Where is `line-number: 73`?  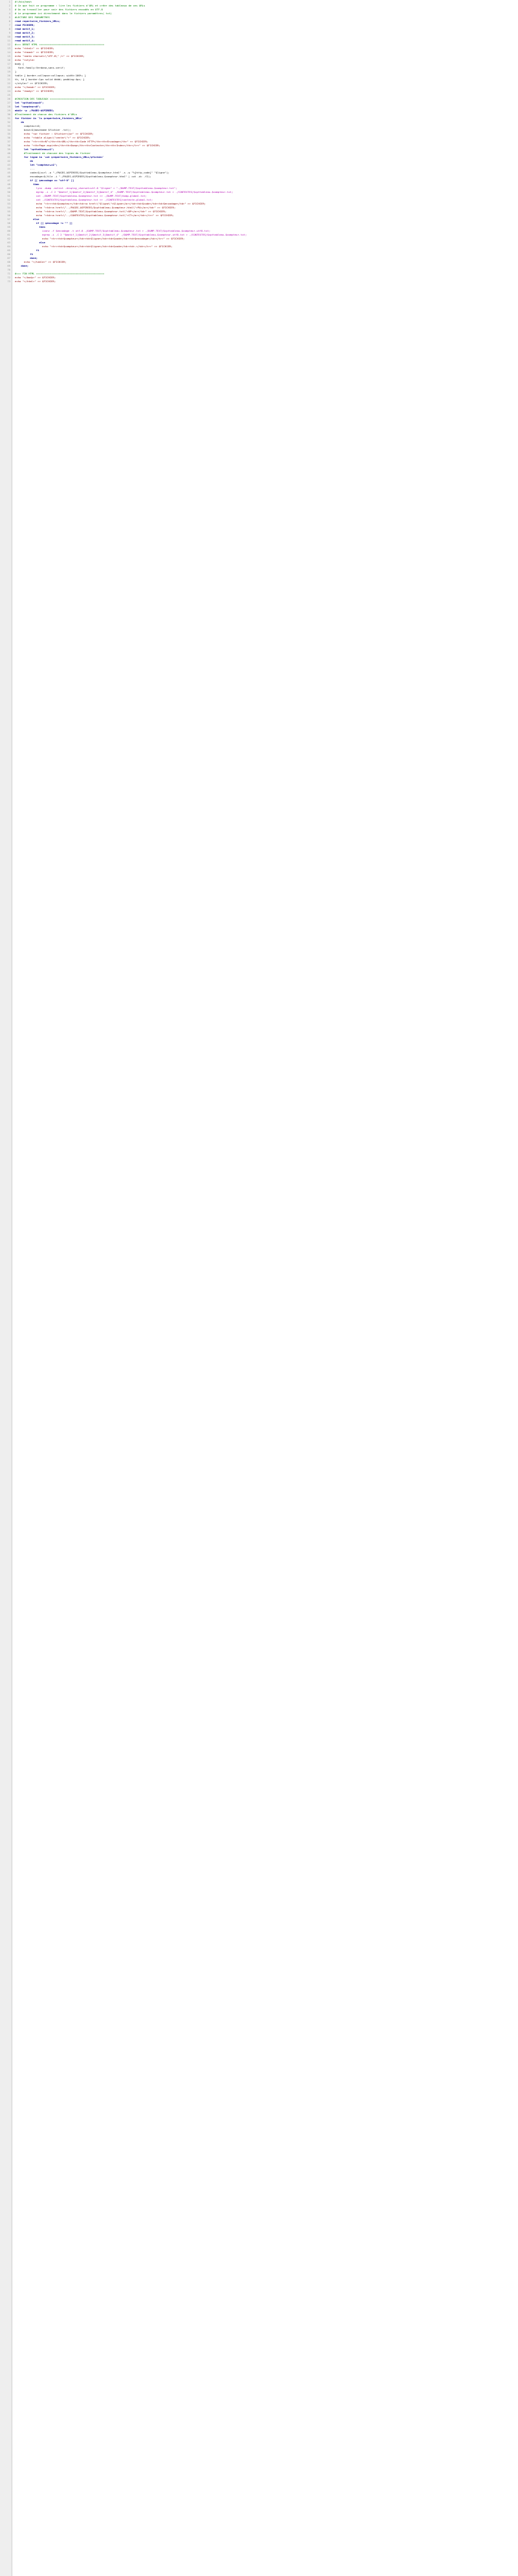
line-number: 73 is located at coordinates (8, 281).